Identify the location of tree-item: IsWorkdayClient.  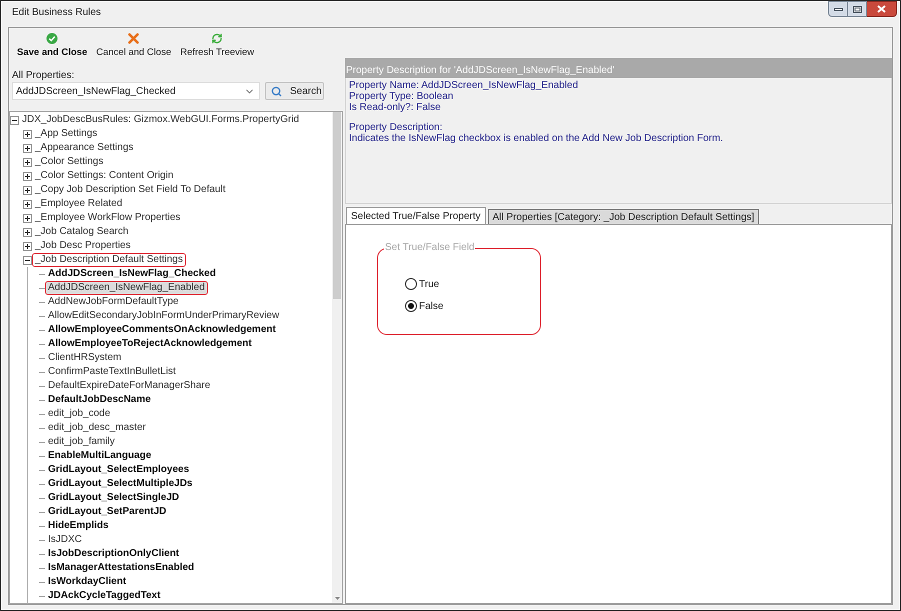
(87, 582).